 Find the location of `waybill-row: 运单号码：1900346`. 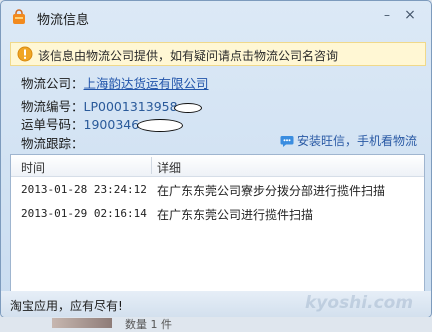

waybill-row: 运单号码：1900346 is located at coordinates (102, 123).